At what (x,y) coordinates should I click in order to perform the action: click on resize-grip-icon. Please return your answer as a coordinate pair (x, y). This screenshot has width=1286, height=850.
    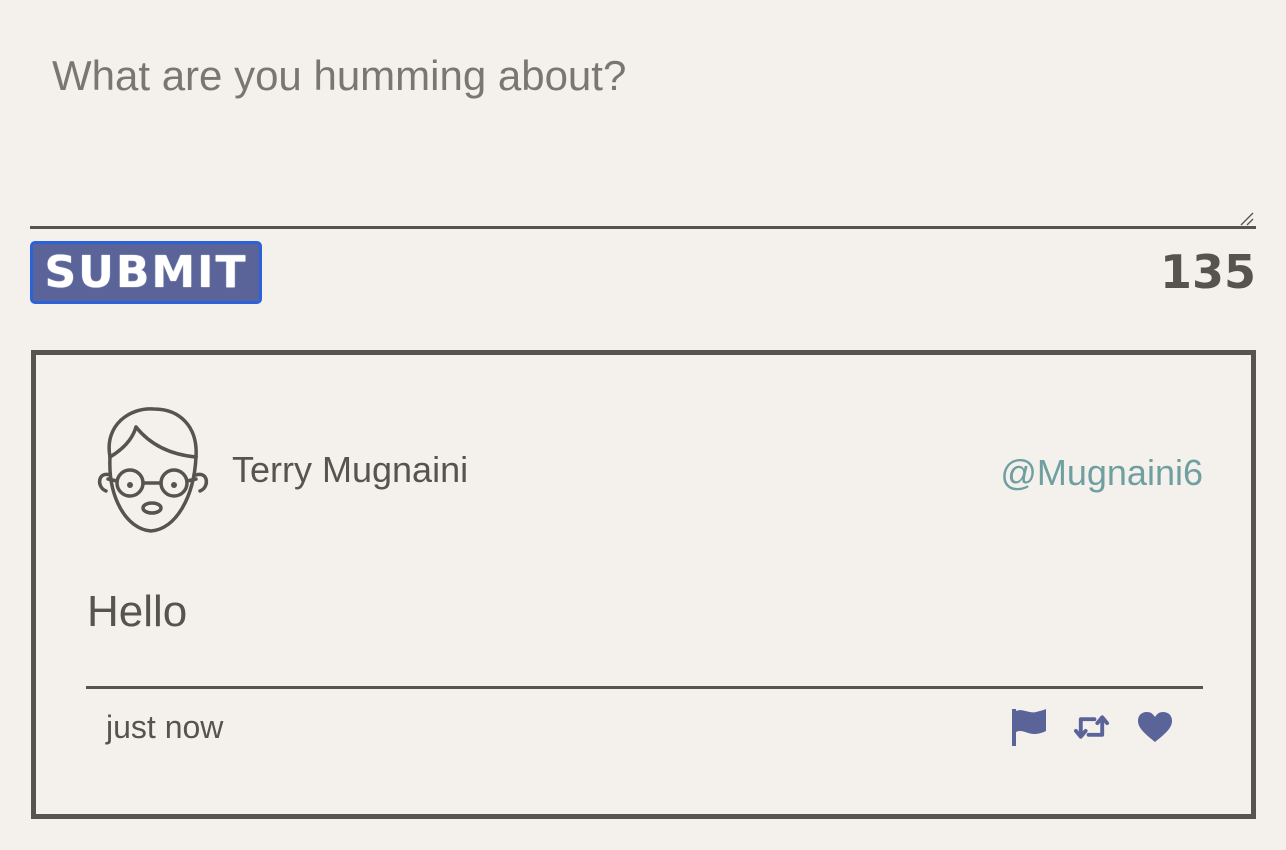
    Looking at the image, I should click on (1246, 218).